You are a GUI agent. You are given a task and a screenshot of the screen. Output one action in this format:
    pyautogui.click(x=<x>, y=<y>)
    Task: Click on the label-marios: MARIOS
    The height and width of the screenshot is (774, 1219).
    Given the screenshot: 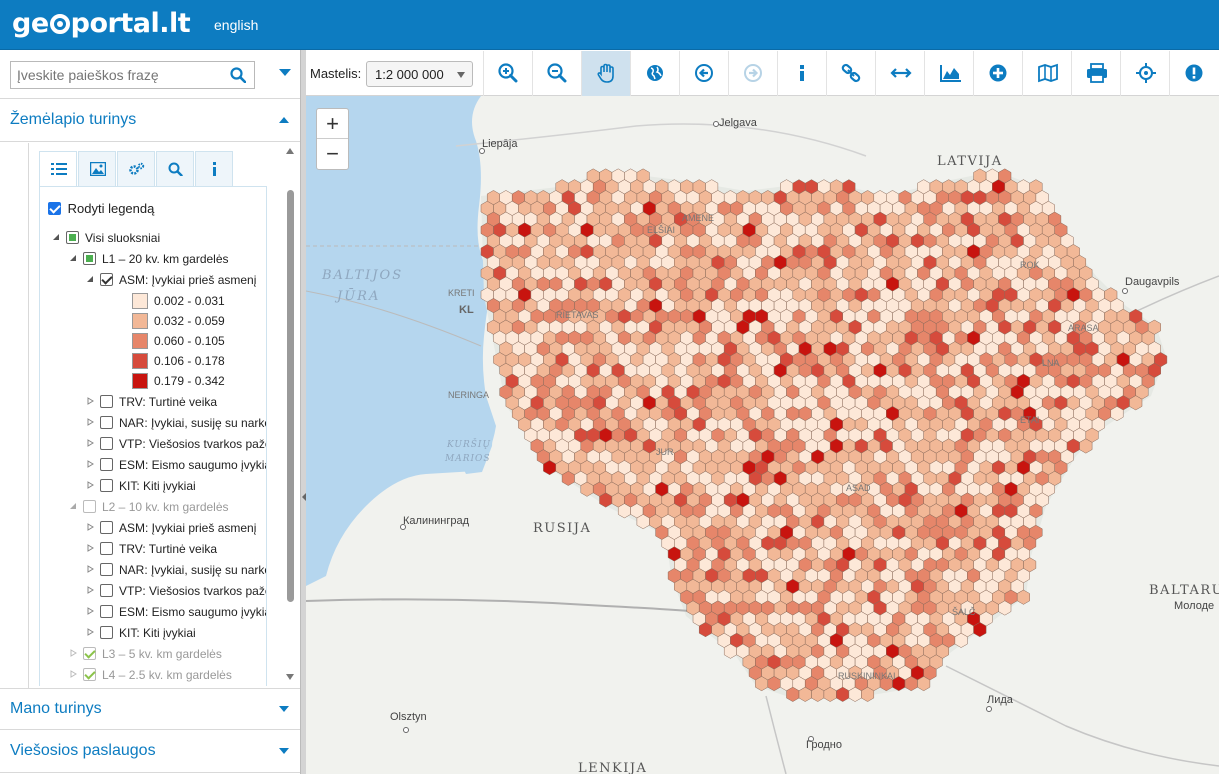 What is the action you would take?
    pyautogui.click(x=468, y=459)
    